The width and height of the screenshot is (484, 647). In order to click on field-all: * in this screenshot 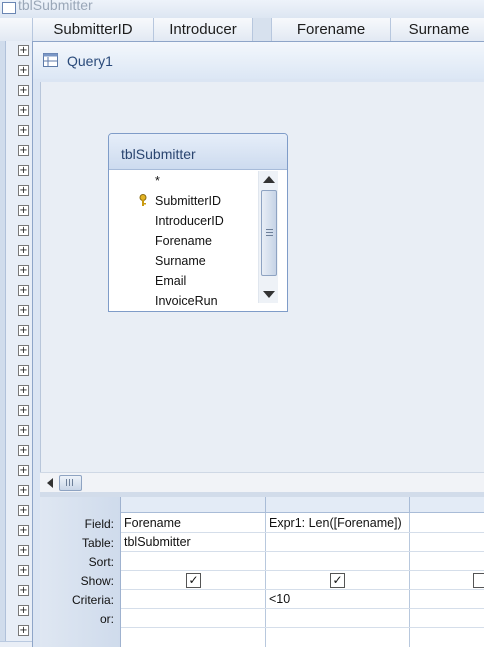, I will do `click(157, 181)`.